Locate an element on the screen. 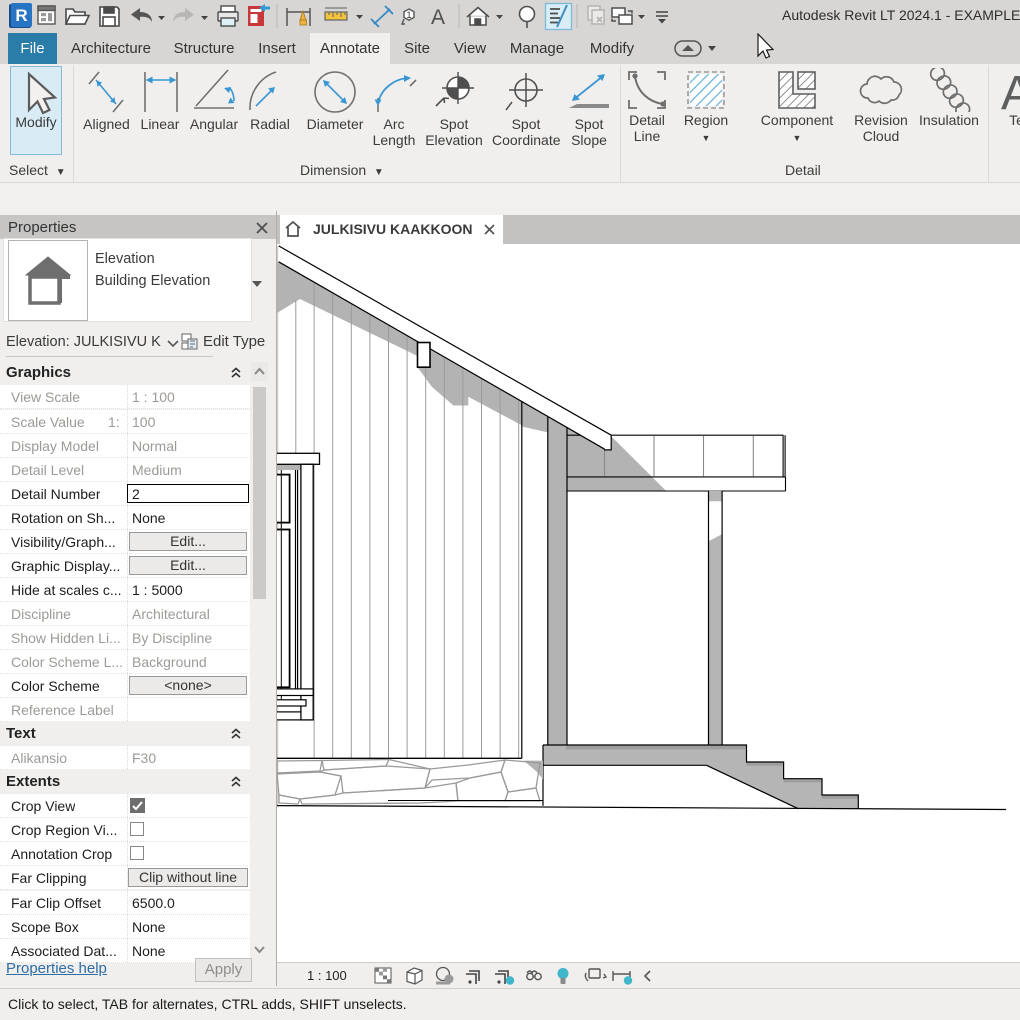 The height and width of the screenshot is (1020, 1020). svg-text: 1 : 100 is located at coordinates (327, 975).